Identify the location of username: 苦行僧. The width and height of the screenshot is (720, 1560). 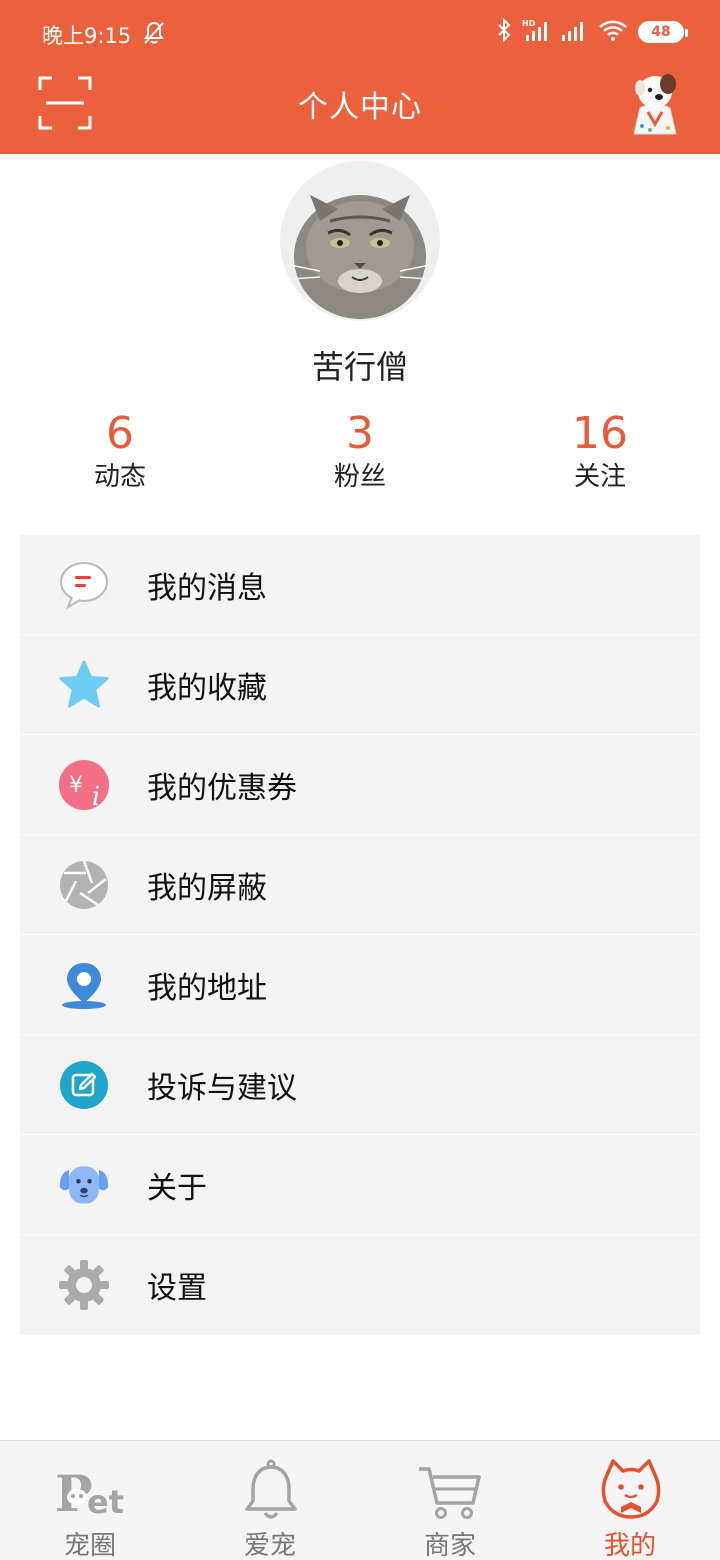
(359, 367).